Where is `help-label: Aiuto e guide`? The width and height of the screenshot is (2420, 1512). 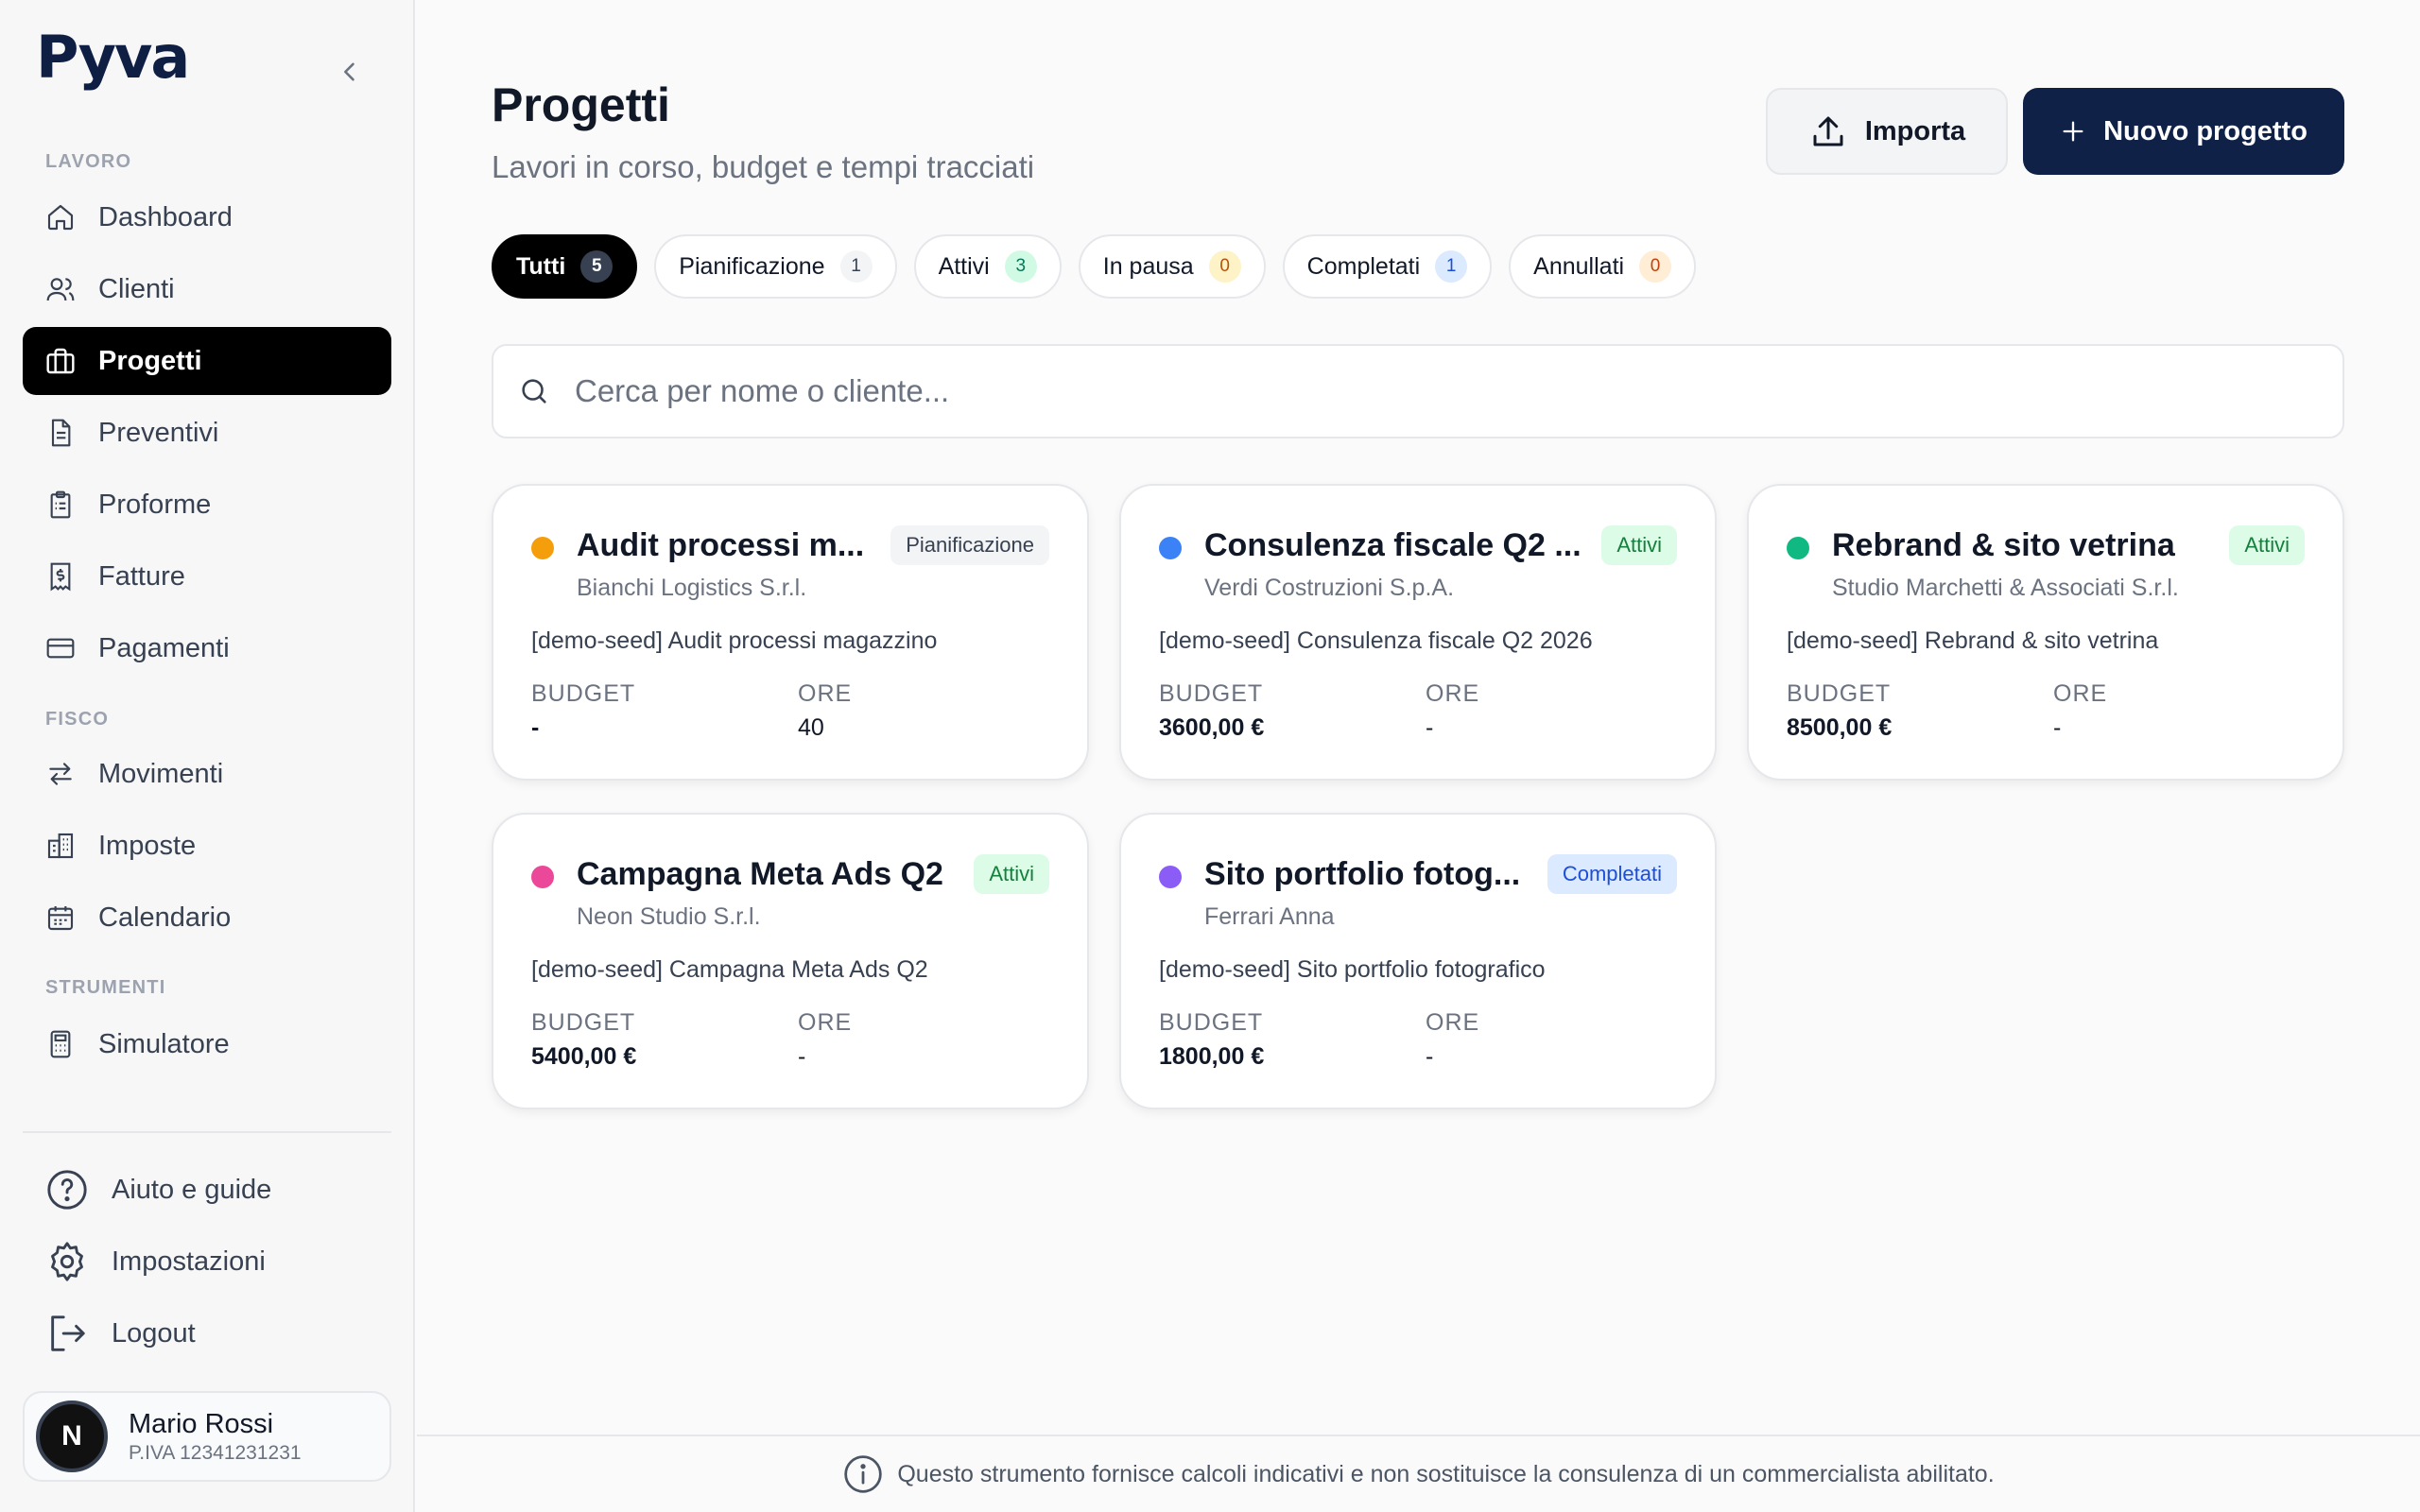 help-label: Aiuto e guide is located at coordinates (192, 1189).